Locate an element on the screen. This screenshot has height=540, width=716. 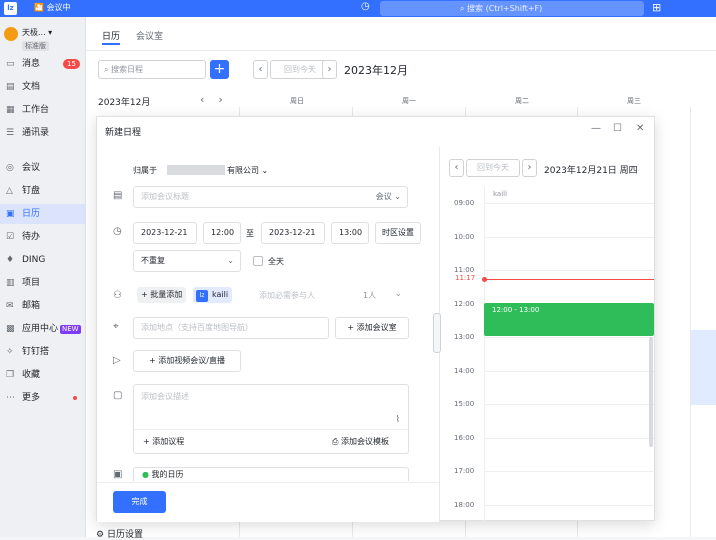
add-agenda-button: + 添加议程 is located at coordinates (163, 441).